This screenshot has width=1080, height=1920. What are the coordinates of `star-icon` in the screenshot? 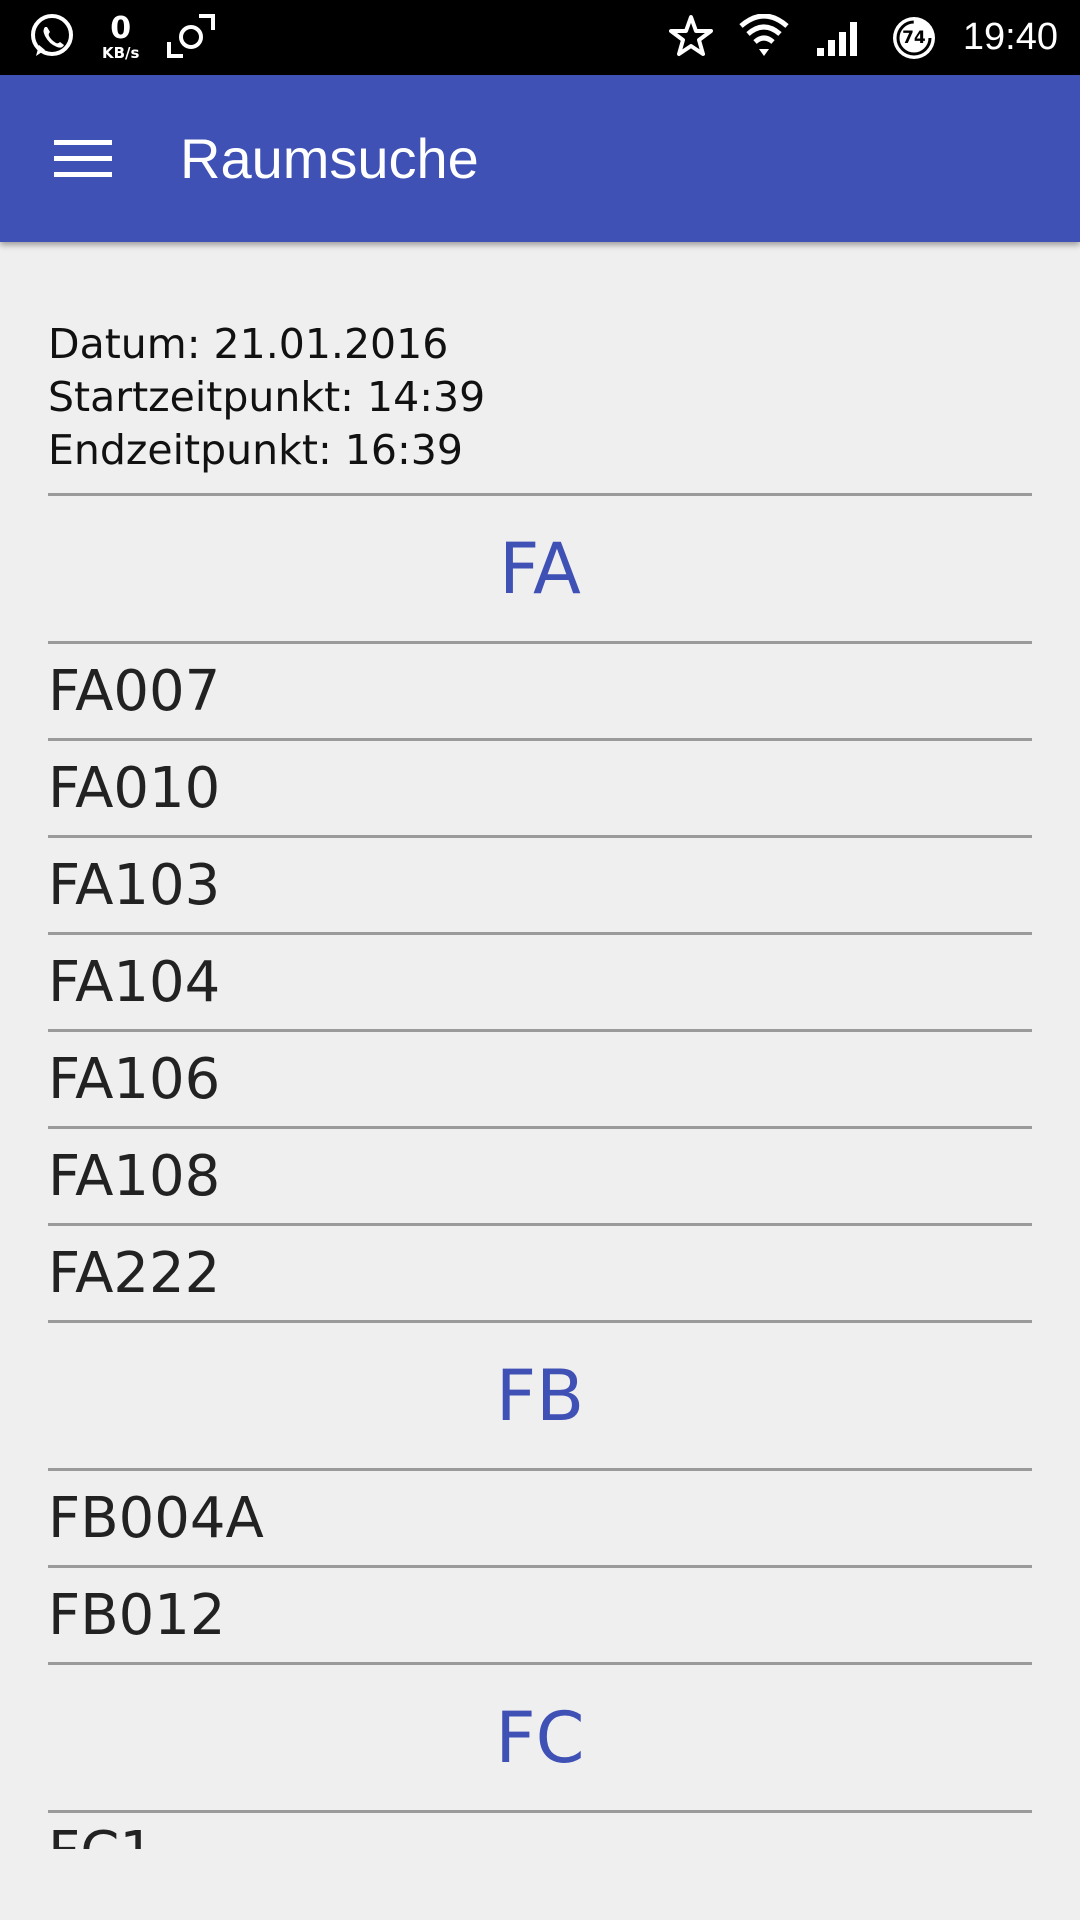 It's located at (690, 38).